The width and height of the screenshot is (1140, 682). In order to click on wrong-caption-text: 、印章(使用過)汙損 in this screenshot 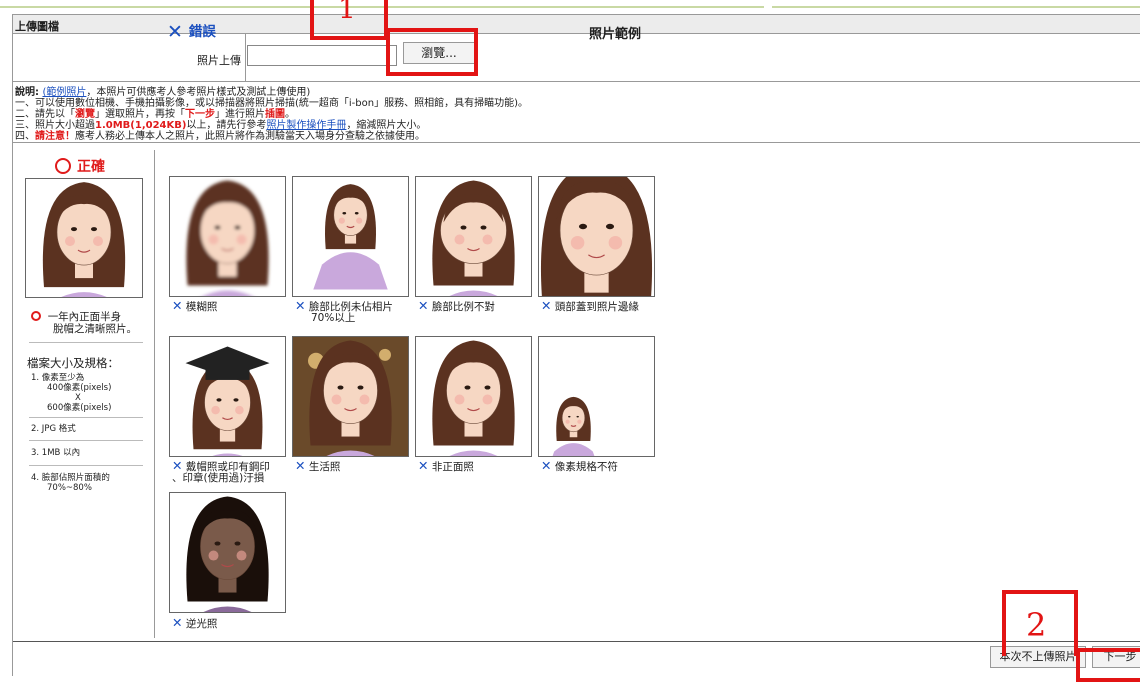, I will do `click(218, 478)`.